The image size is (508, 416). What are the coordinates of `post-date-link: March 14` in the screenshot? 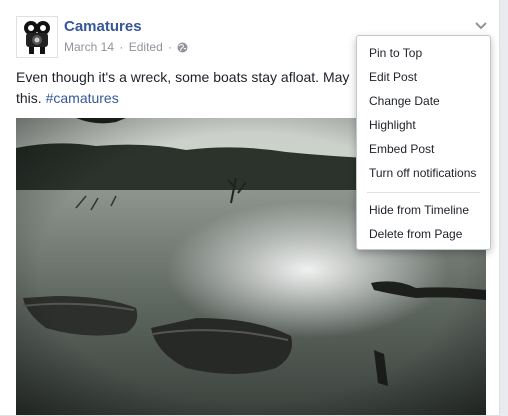 It's located at (89, 47).